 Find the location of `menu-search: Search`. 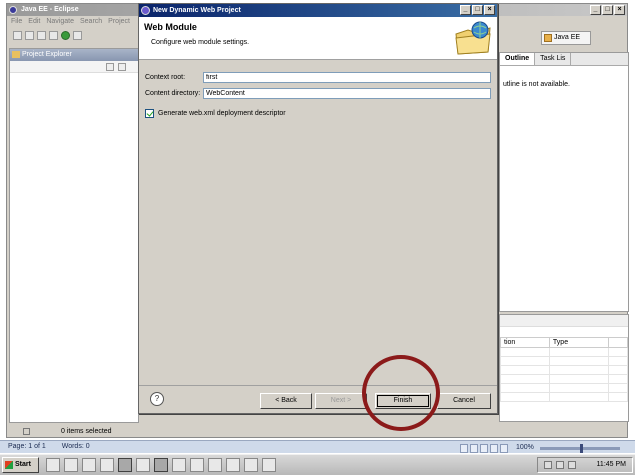

menu-search: Search is located at coordinates (91, 21).